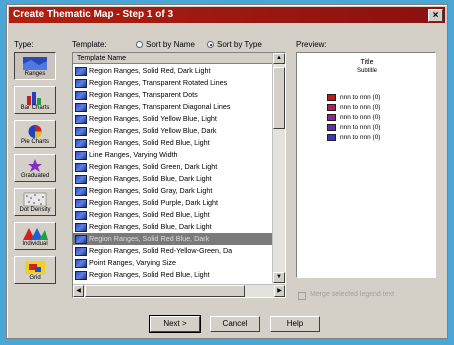 The image size is (454, 345). What do you see at coordinates (173, 119) in the screenshot?
I see `template-row: Region Ranges, Solid Yellow Blue, Light` at bounding box center [173, 119].